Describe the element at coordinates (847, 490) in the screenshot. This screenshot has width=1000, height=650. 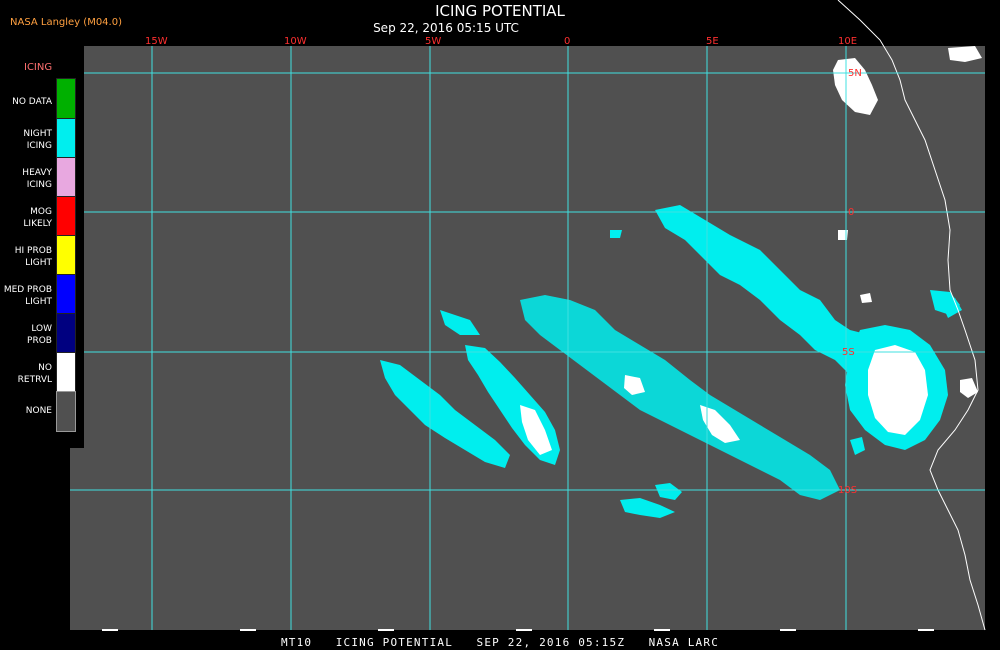
I see `lat-label-10S: 10S` at that location.